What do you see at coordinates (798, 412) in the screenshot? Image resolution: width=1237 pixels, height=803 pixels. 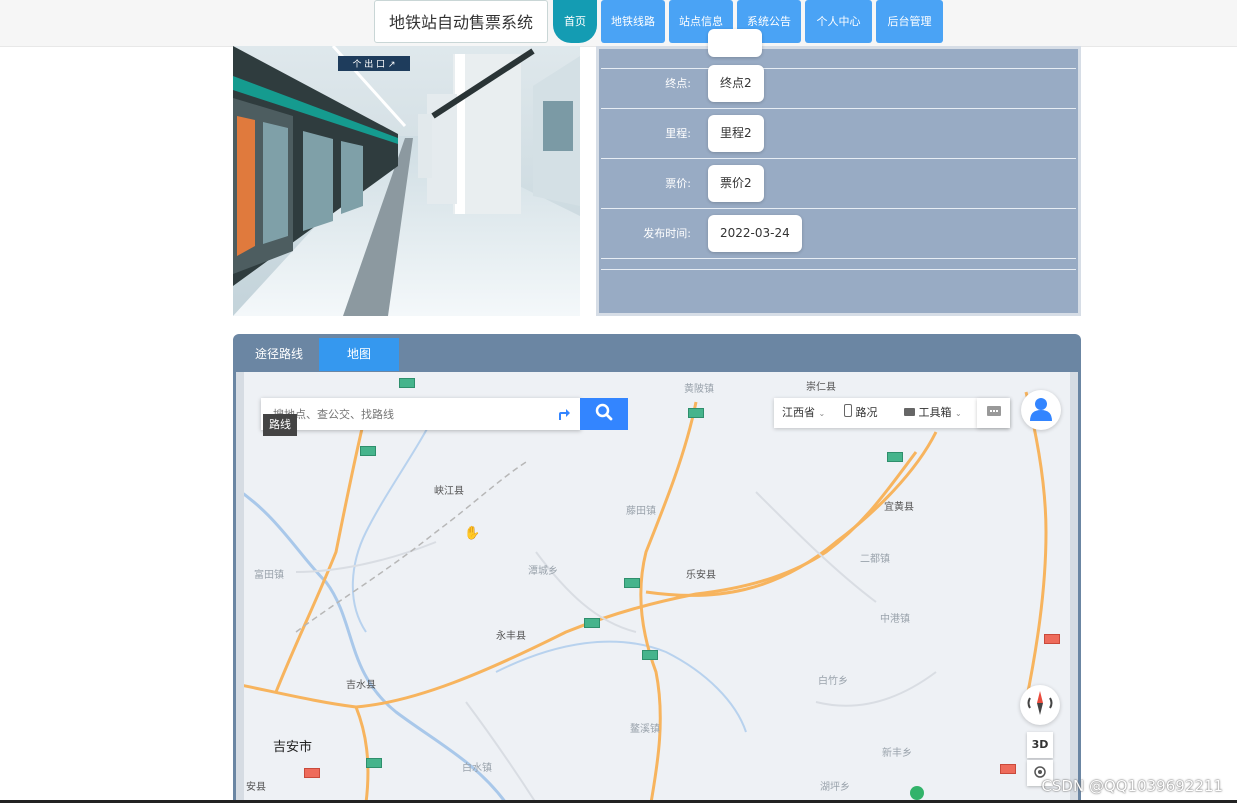 I see `province-label: 江西省` at bounding box center [798, 412].